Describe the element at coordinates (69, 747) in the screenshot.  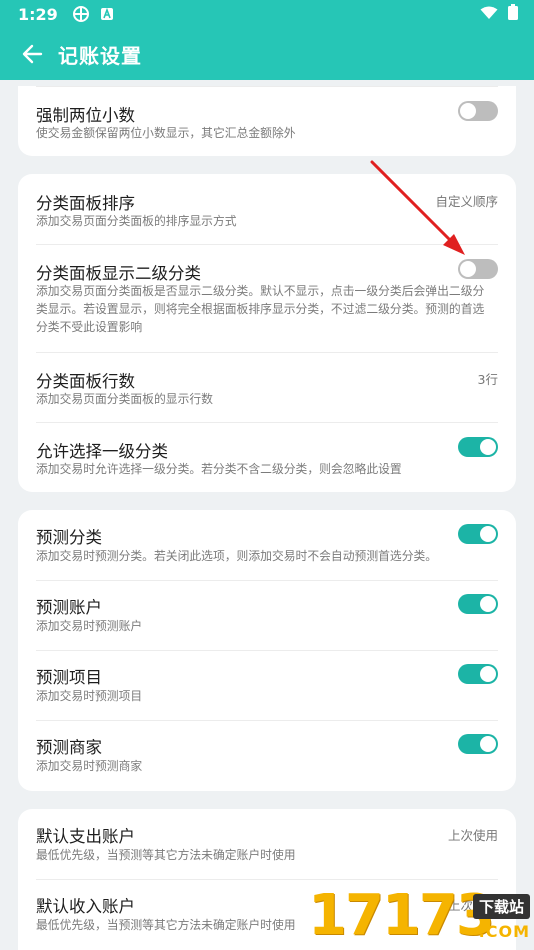
I see `setting-title: 预测商家` at that location.